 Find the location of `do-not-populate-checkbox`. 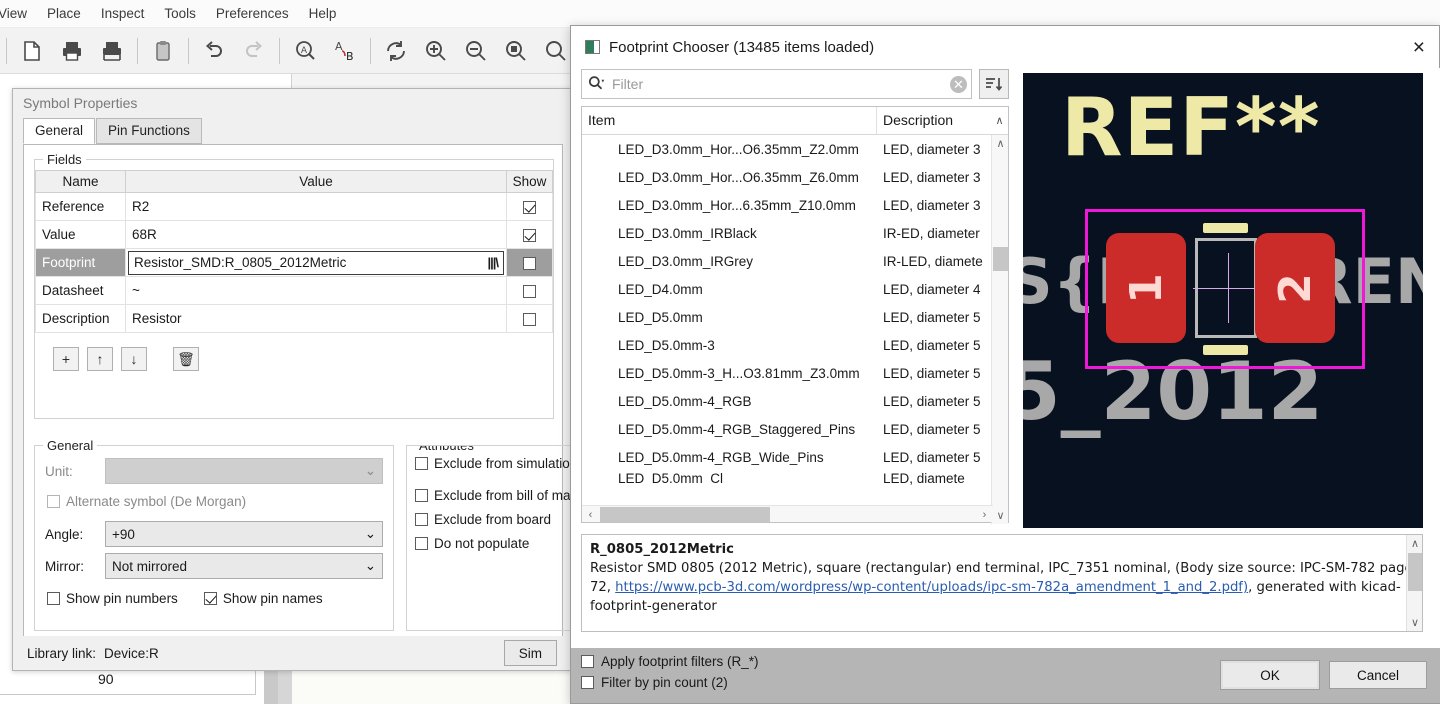

do-not-populate-checkbox is located at coordinates (421, 543).